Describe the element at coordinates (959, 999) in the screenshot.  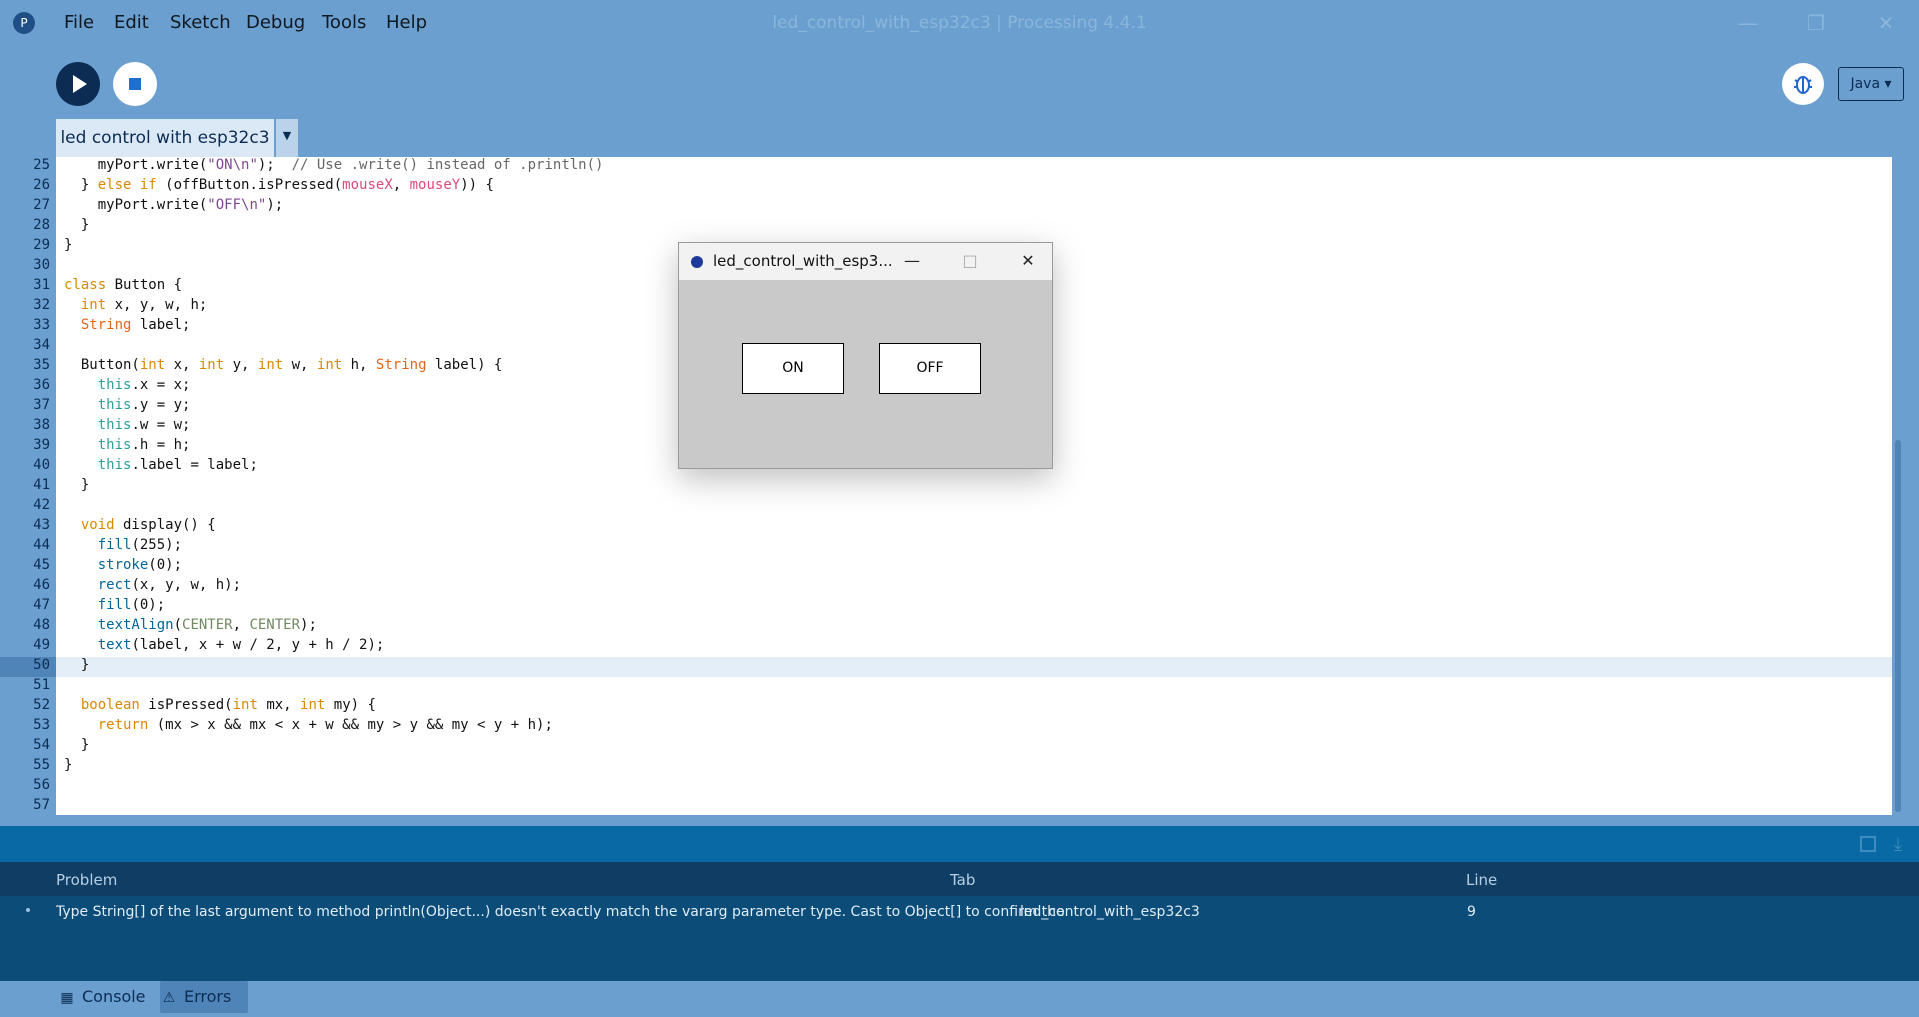
I see `bottom-bar` at that location.